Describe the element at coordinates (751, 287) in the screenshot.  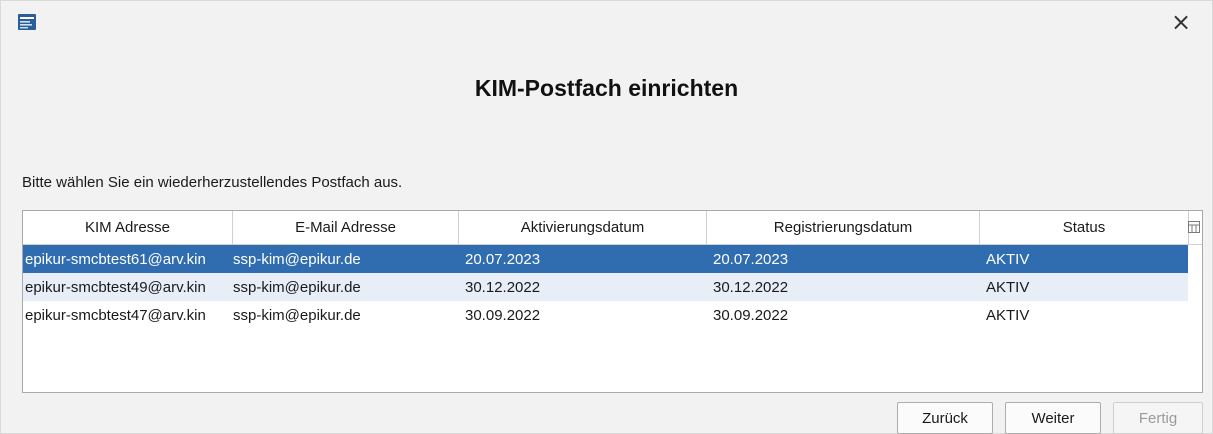
I see `cell-registrierungsdatum: 30.12.2022` at that location.